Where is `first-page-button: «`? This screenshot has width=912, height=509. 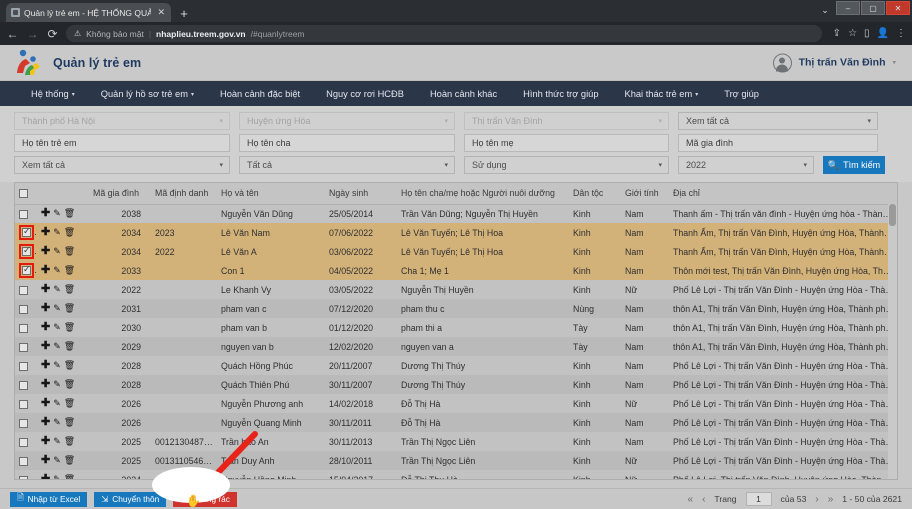
first-page-button: « is located at coordinates (691, 499).